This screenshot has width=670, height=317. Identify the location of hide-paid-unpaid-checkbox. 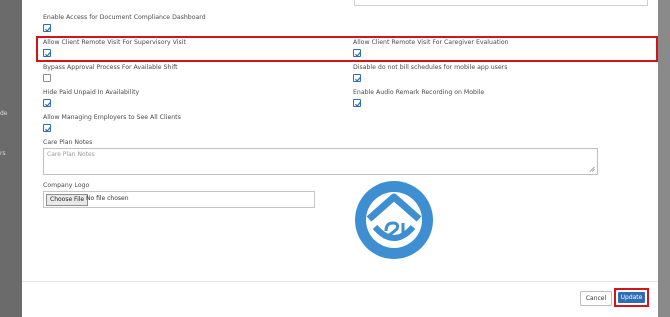
(47, 103).